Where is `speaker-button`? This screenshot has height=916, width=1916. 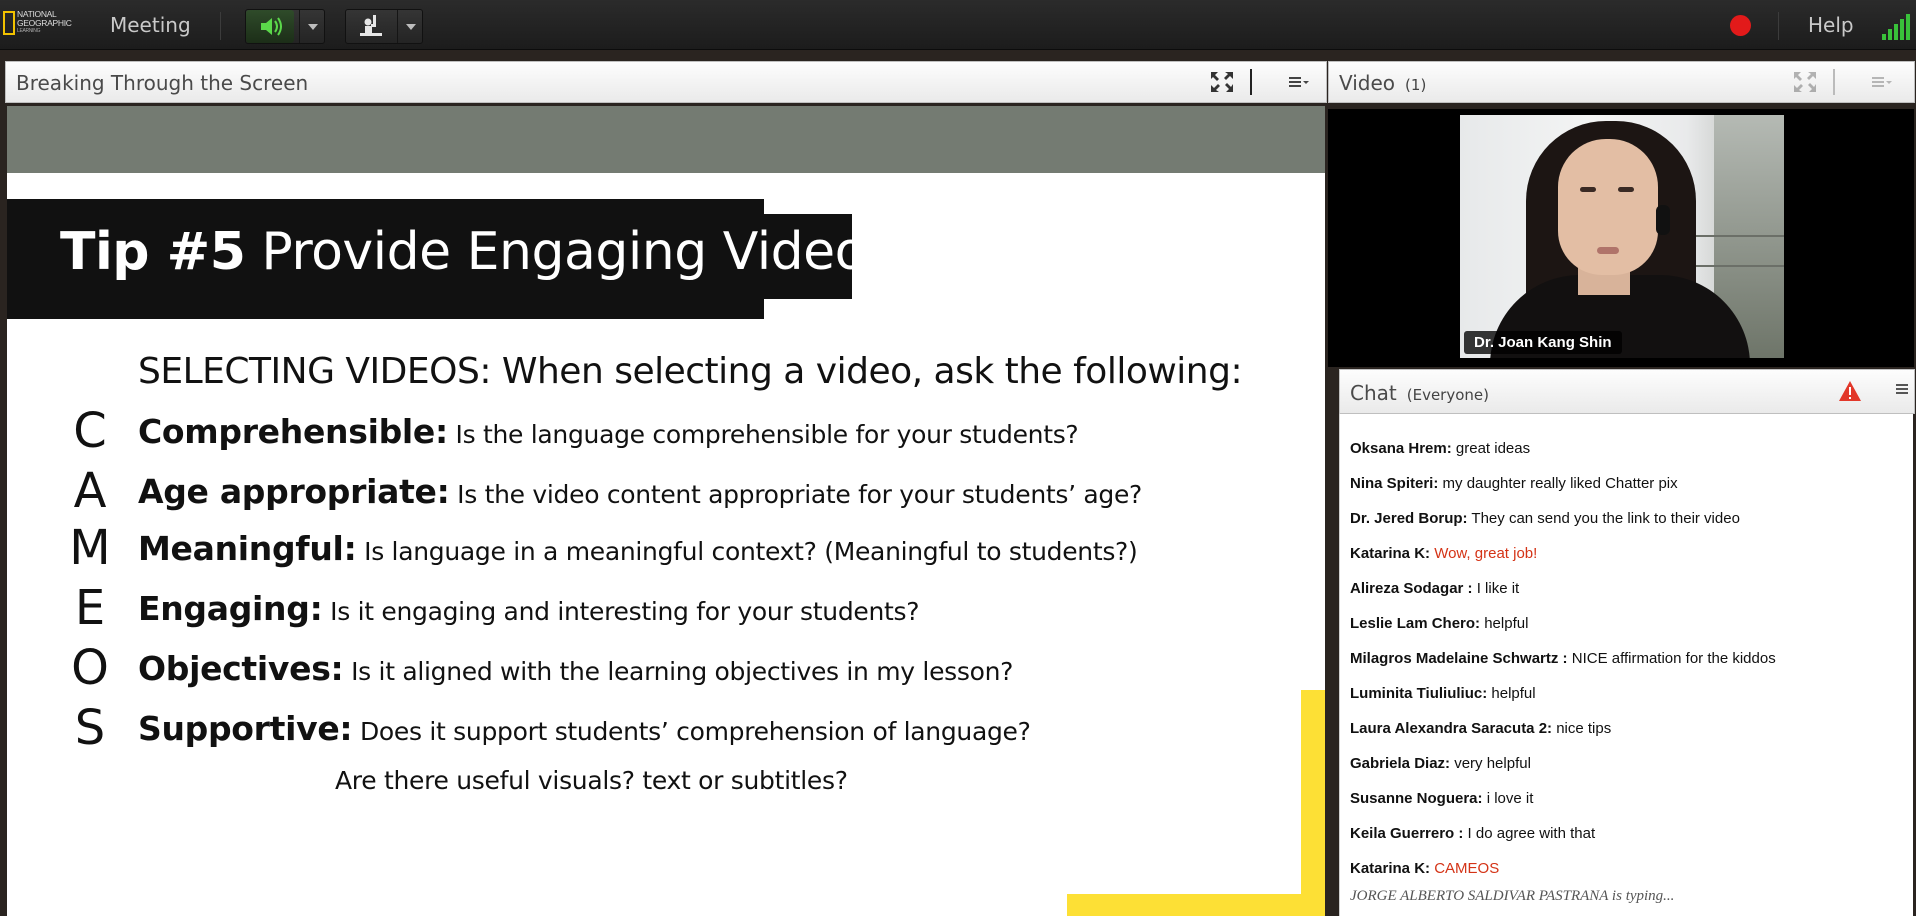 speaker-button is located at coordinates (270, 26).